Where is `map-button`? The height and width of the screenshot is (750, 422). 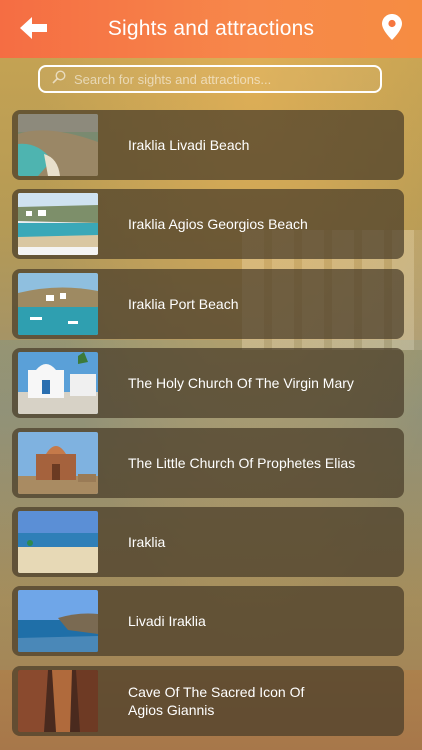 map-button is located at coordinates (392, 29).